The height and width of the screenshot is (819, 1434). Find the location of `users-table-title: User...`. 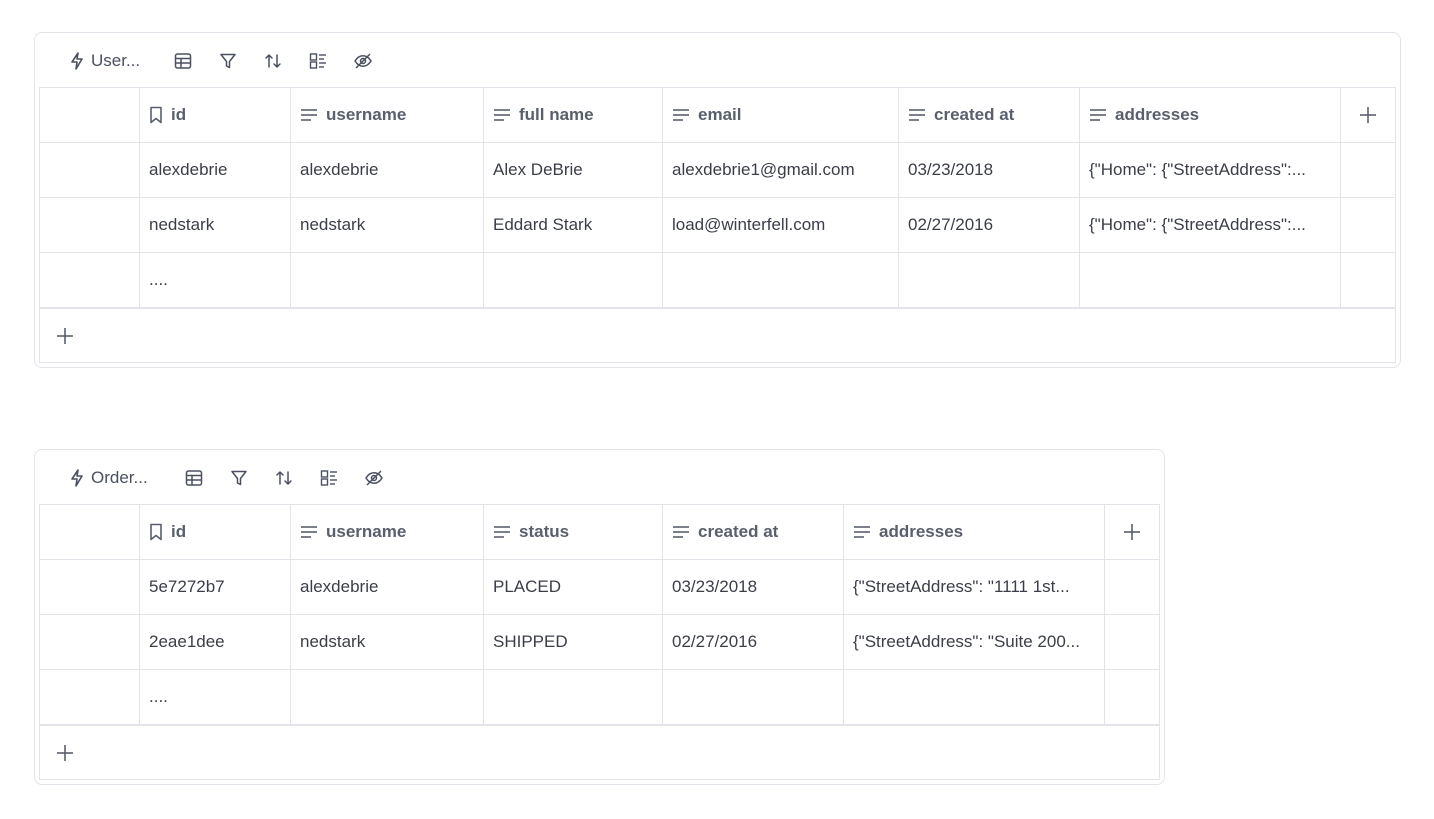

users-table-title: User... is located at coordinates (104, 61).